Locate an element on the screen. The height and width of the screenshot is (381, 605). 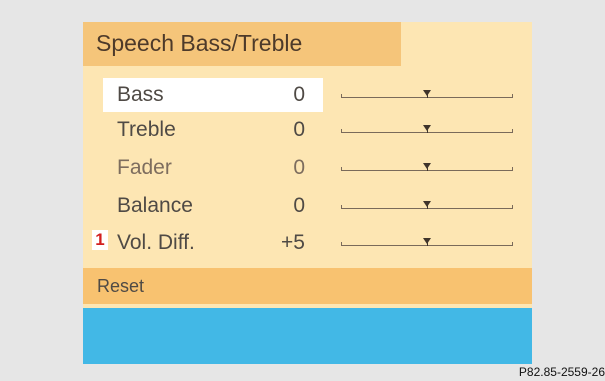
treble-slider is located at coordinates (427, 128).